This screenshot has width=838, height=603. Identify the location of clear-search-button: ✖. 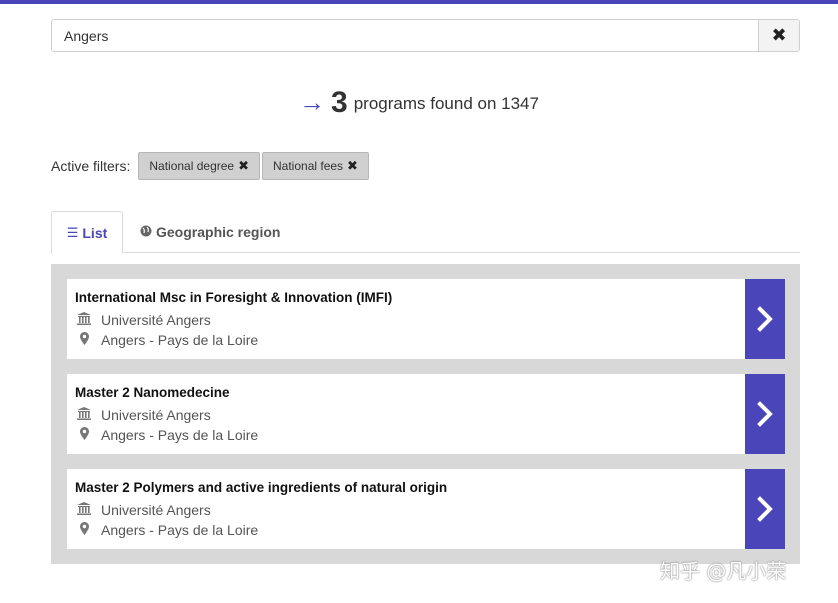
(778, 35).